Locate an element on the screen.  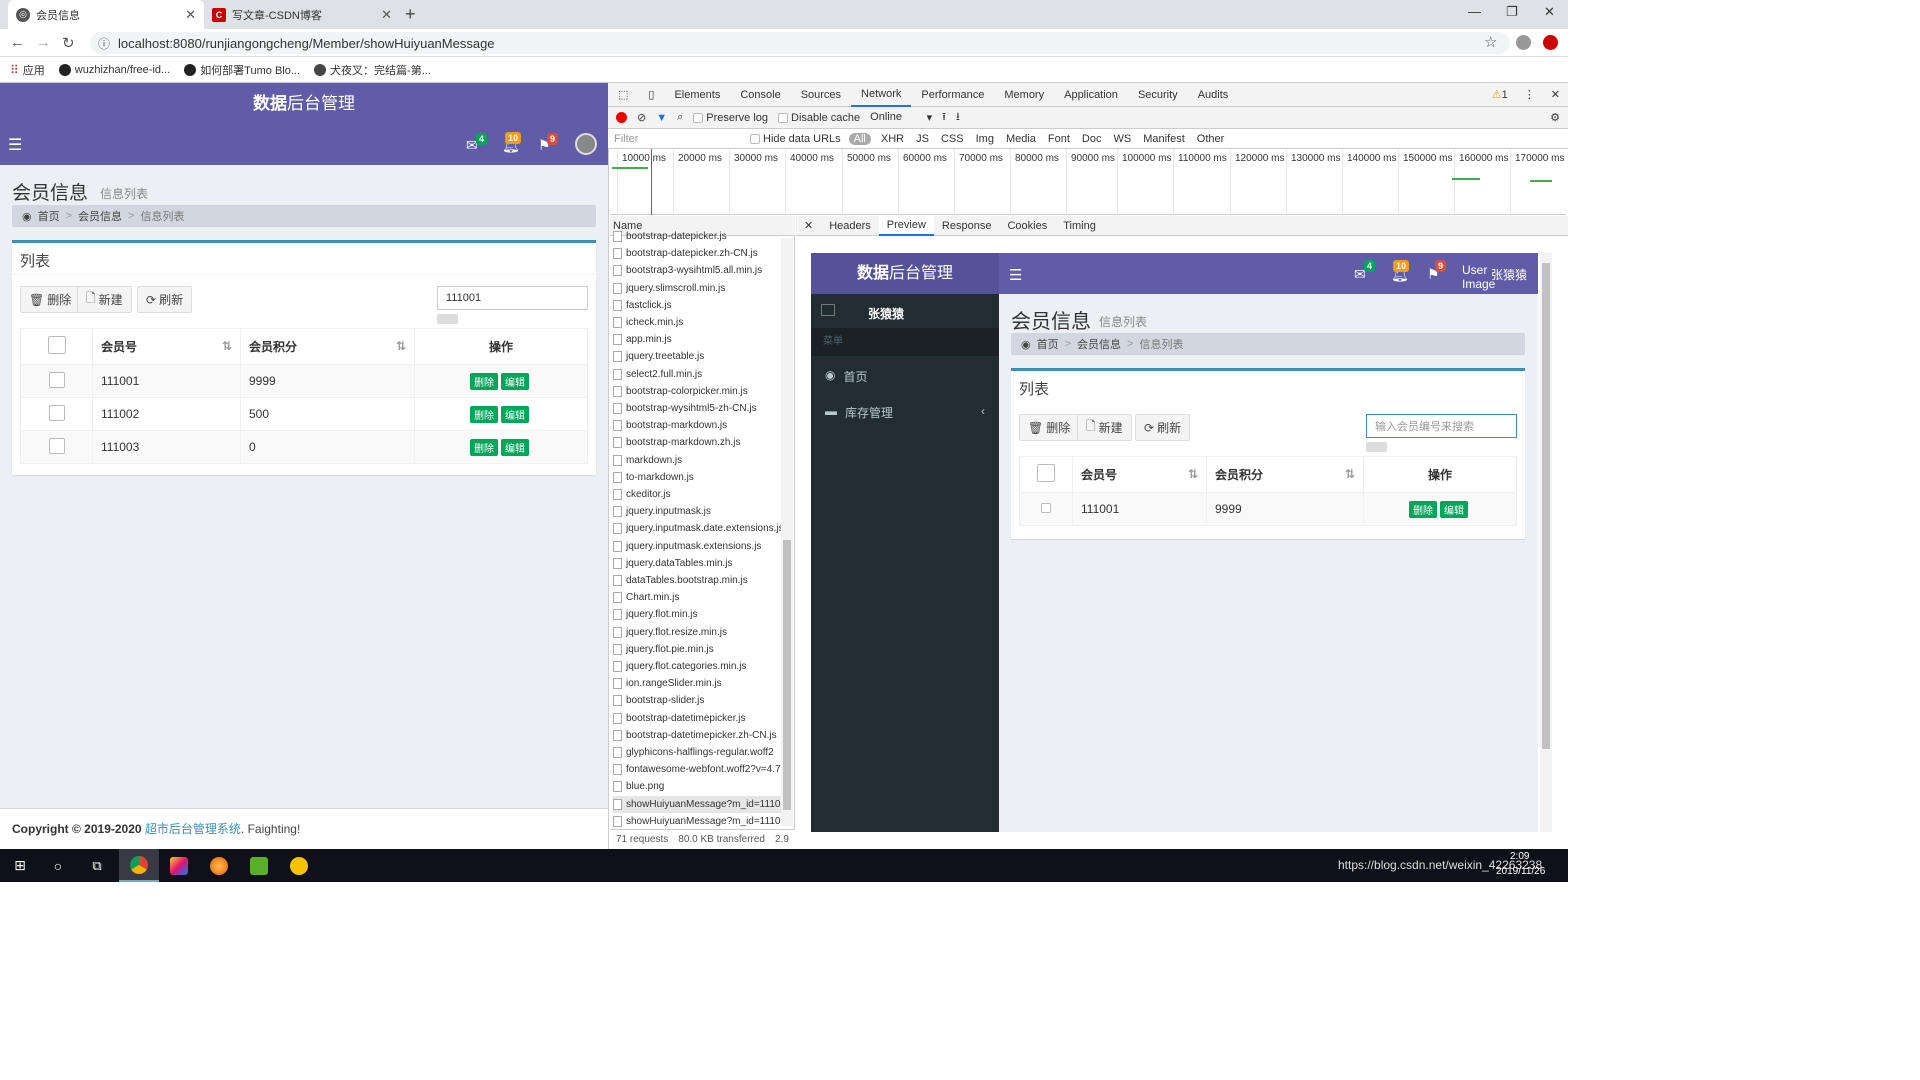
request-row: dataTables.bootstrap.min.js is located at coordinates (697, 580).